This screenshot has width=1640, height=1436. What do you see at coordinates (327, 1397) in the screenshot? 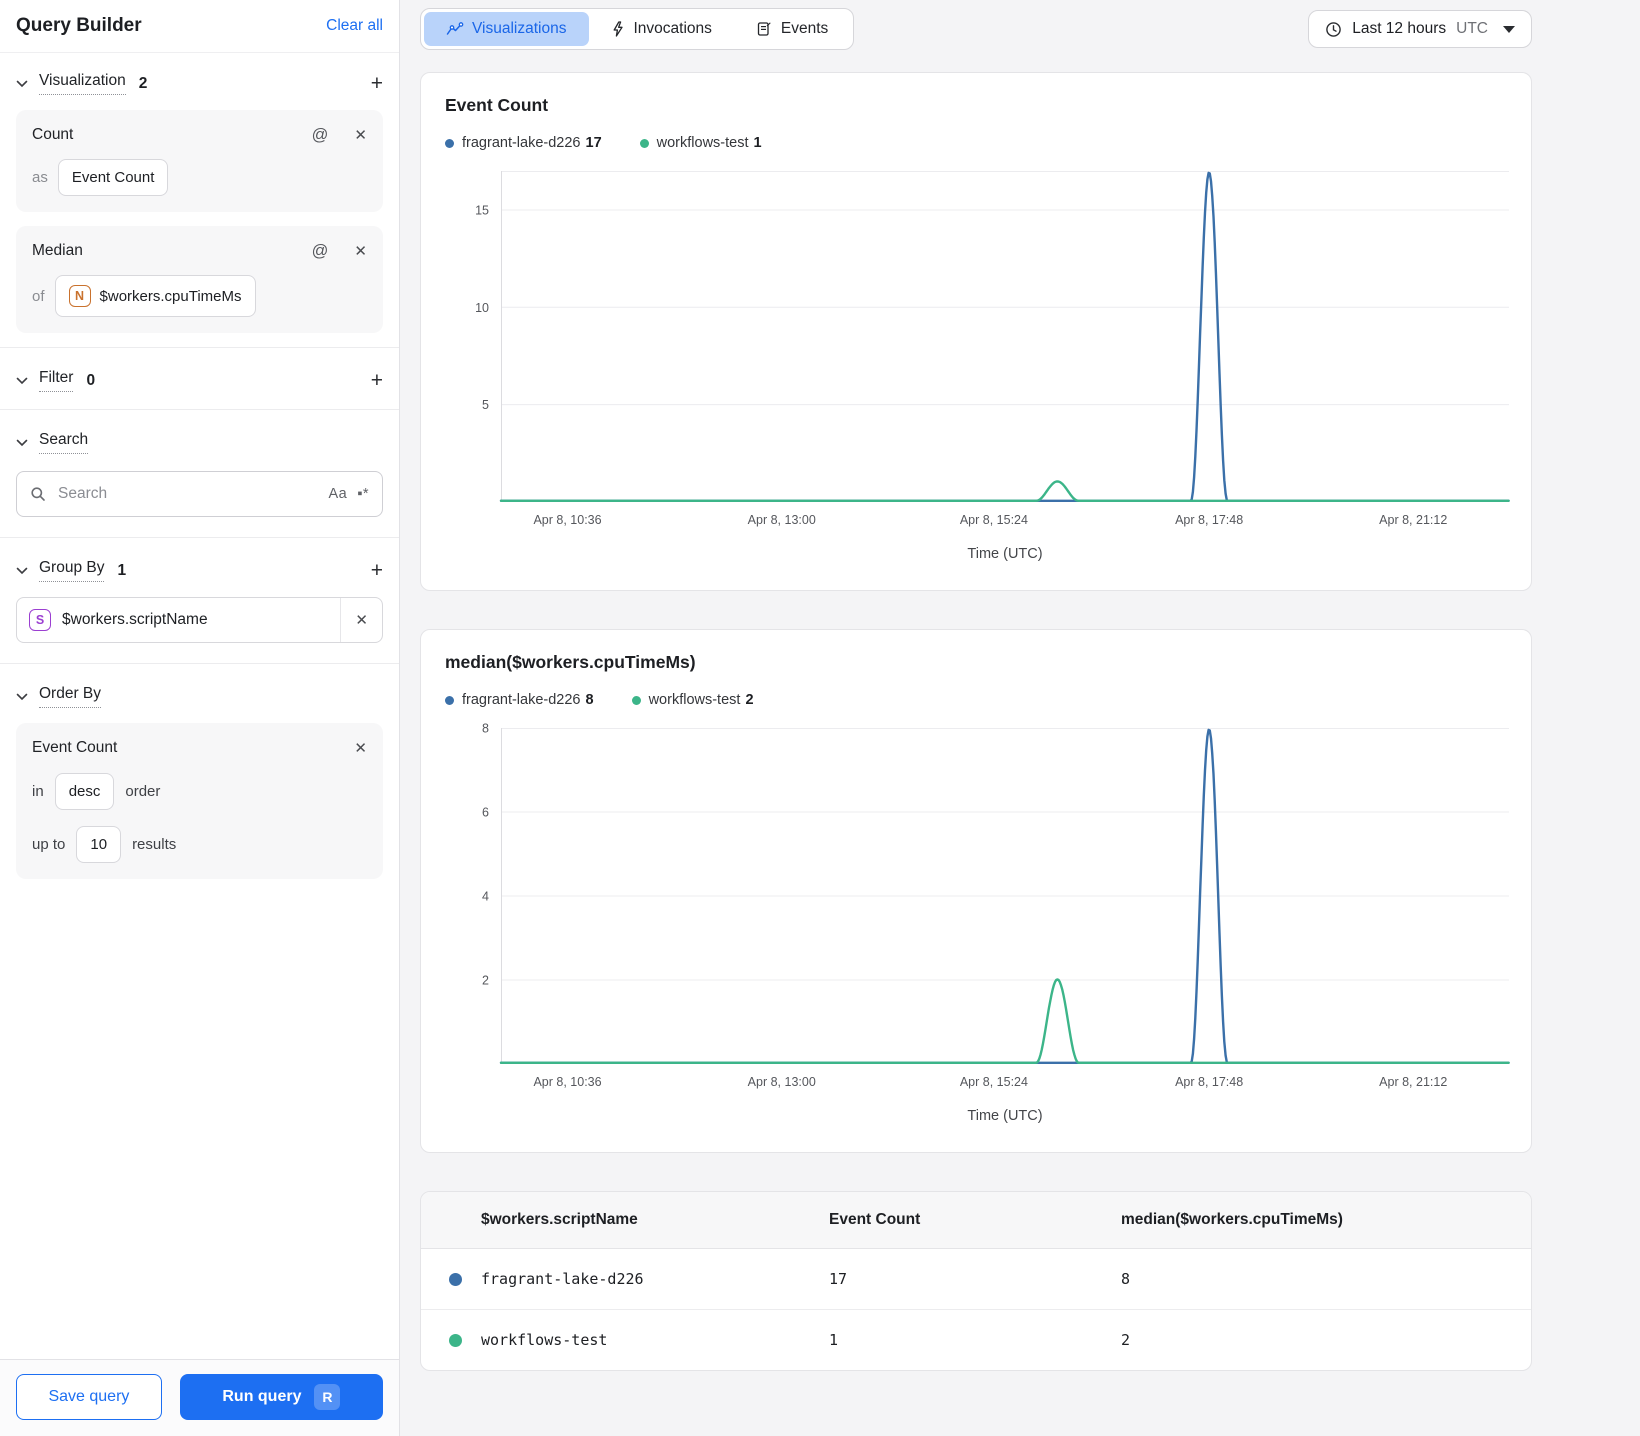
I see `run-shortcut-key: R` at bounding box center [327, 1397].